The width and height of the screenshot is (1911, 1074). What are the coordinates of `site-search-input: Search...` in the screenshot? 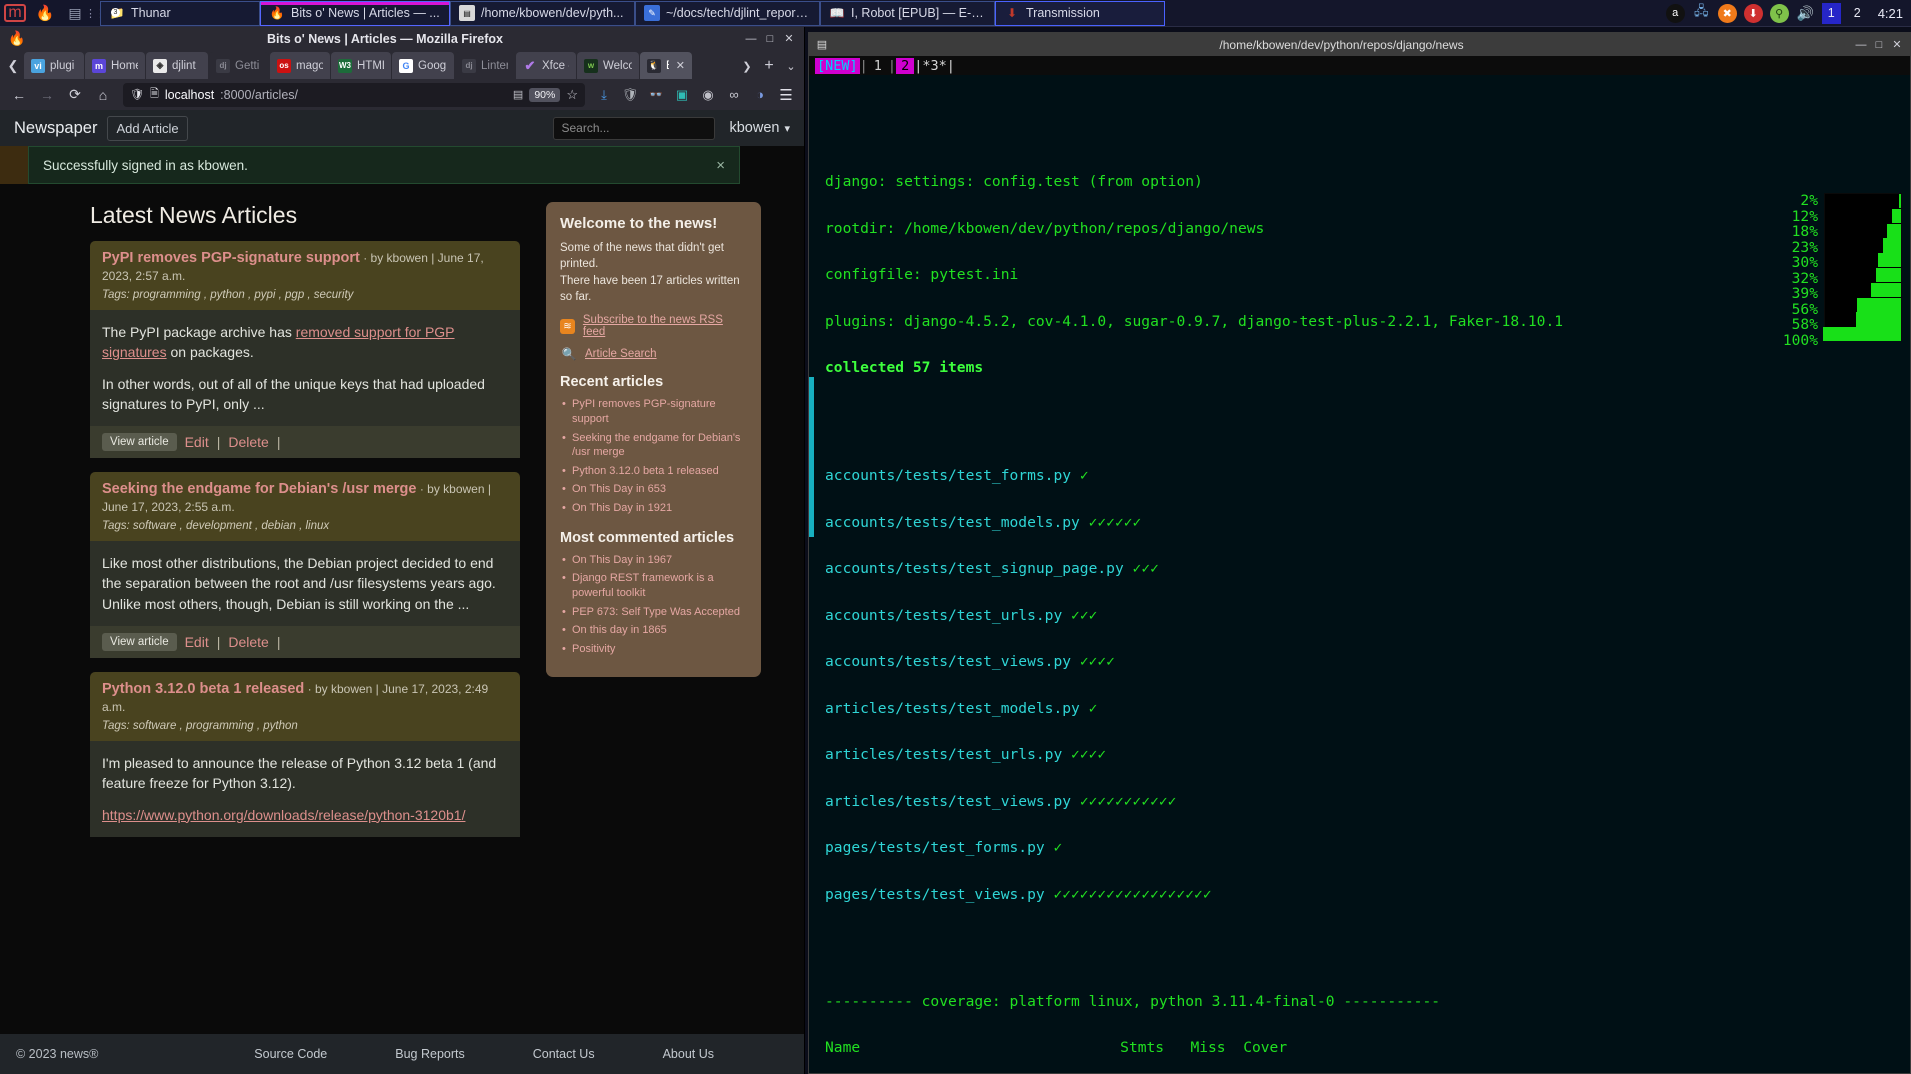 It's located at (634, 128).